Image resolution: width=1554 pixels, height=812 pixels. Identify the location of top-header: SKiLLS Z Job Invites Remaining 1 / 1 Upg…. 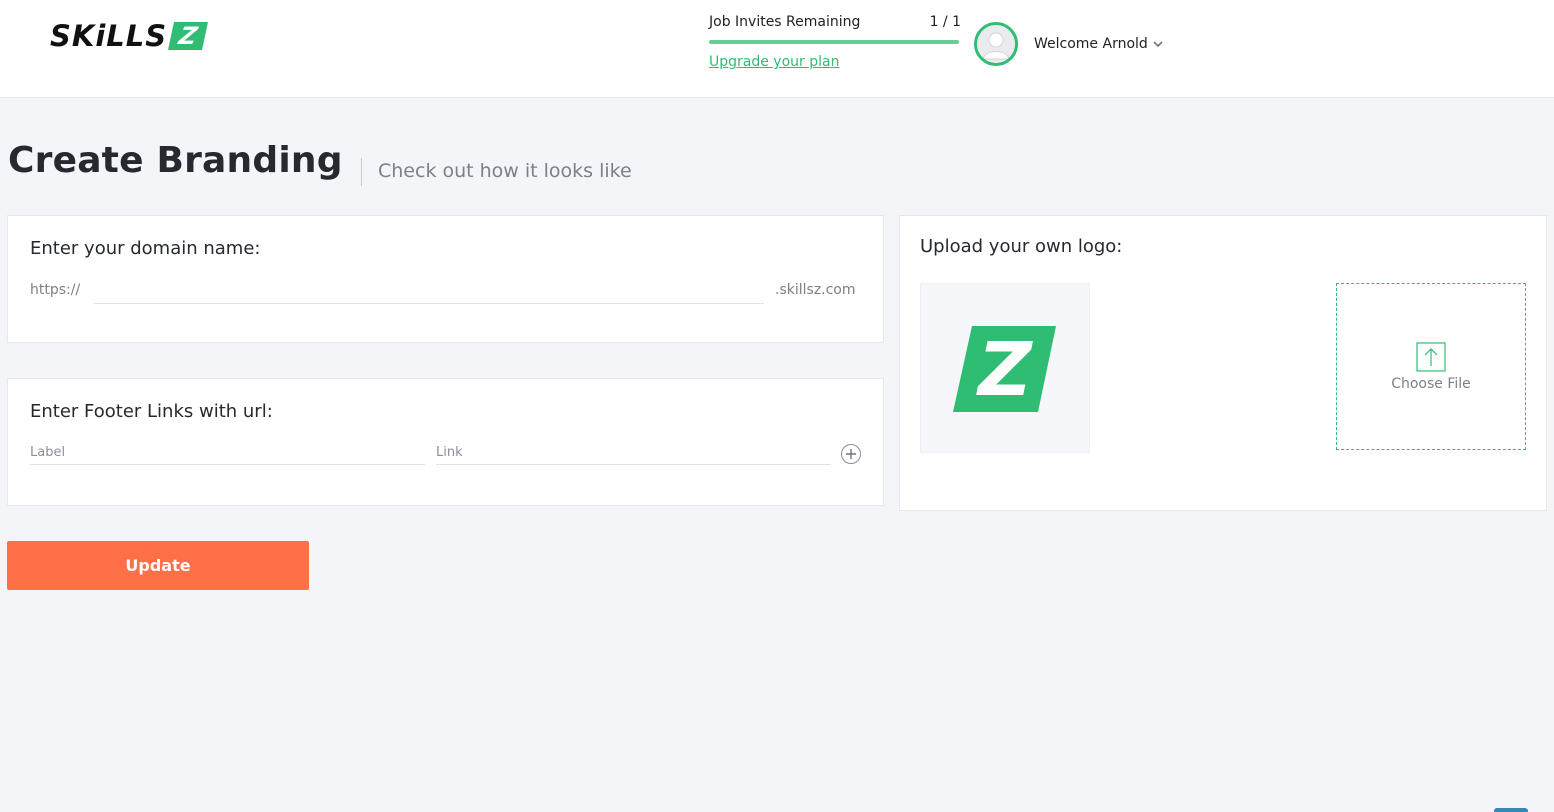
(777, 49).